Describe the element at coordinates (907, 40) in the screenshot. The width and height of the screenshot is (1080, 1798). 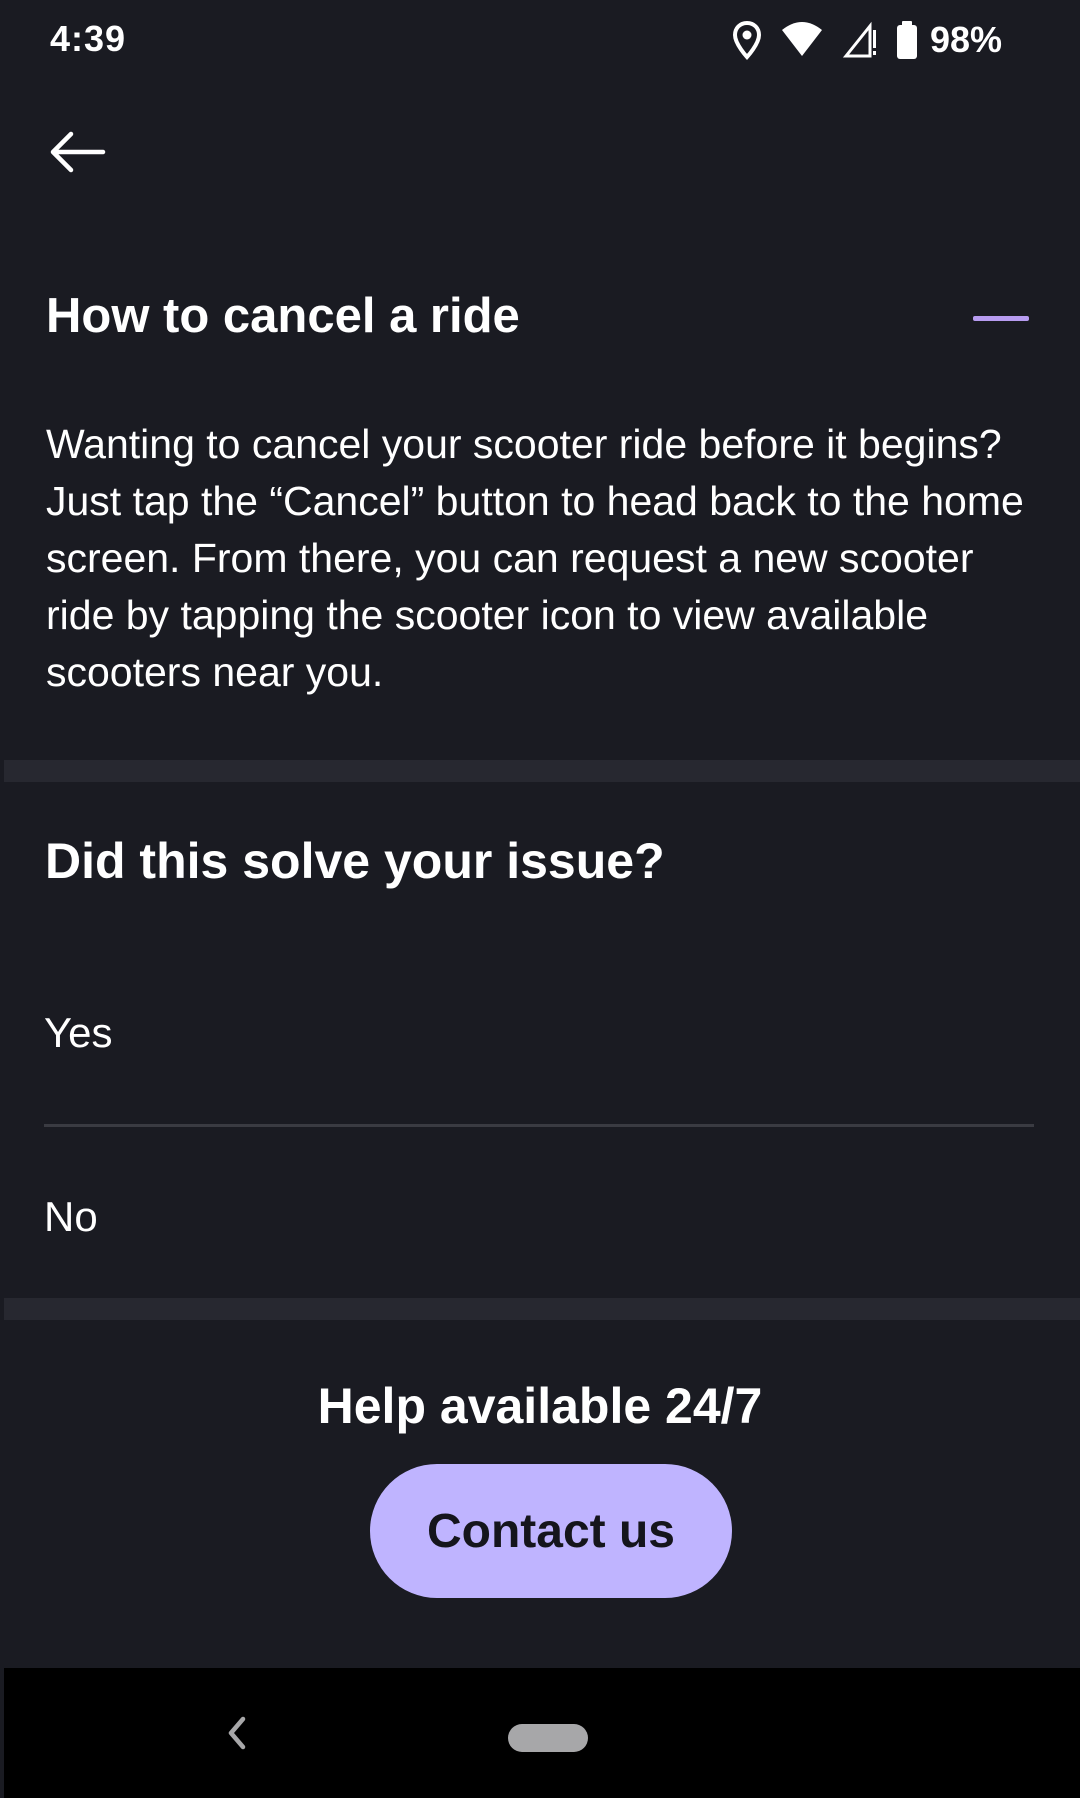
I see `battery-icon` at that location.